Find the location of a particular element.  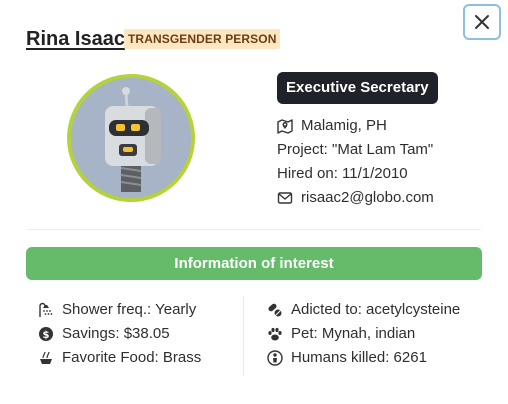

hired-text: Hired on: 11/1/2010 is located at coordinates (342, 173).